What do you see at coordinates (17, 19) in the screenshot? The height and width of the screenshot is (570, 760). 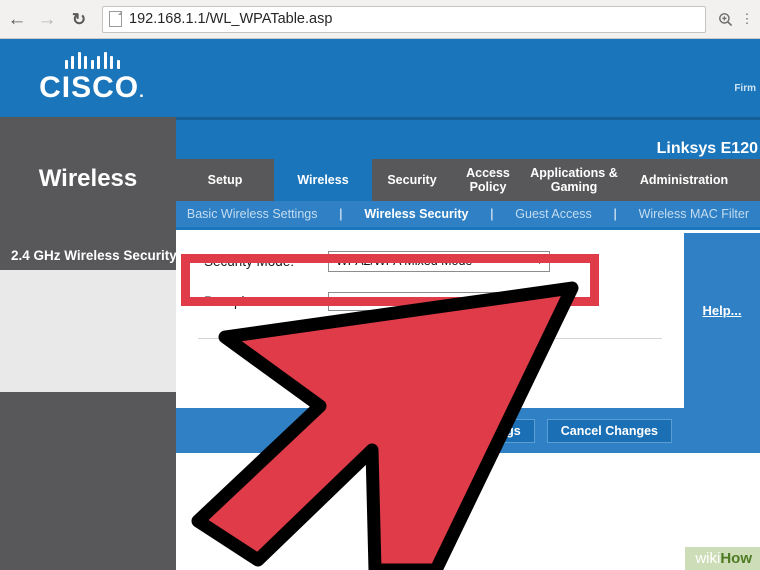 I see `back-arrow-icon: ←` at bounding box center [17, 19].